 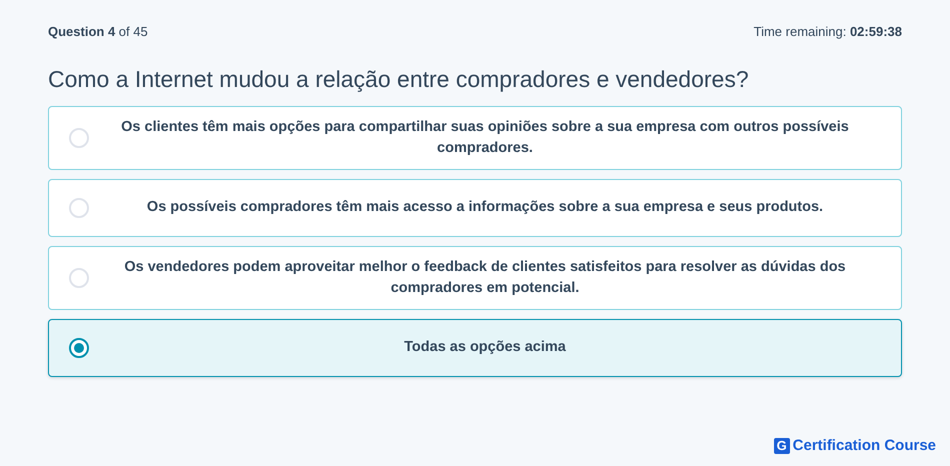 What do you see at coordinates (475, 347) in the screenshot?
I see `answer-option: Todas as opções acima` at bounding box center [475, 347].